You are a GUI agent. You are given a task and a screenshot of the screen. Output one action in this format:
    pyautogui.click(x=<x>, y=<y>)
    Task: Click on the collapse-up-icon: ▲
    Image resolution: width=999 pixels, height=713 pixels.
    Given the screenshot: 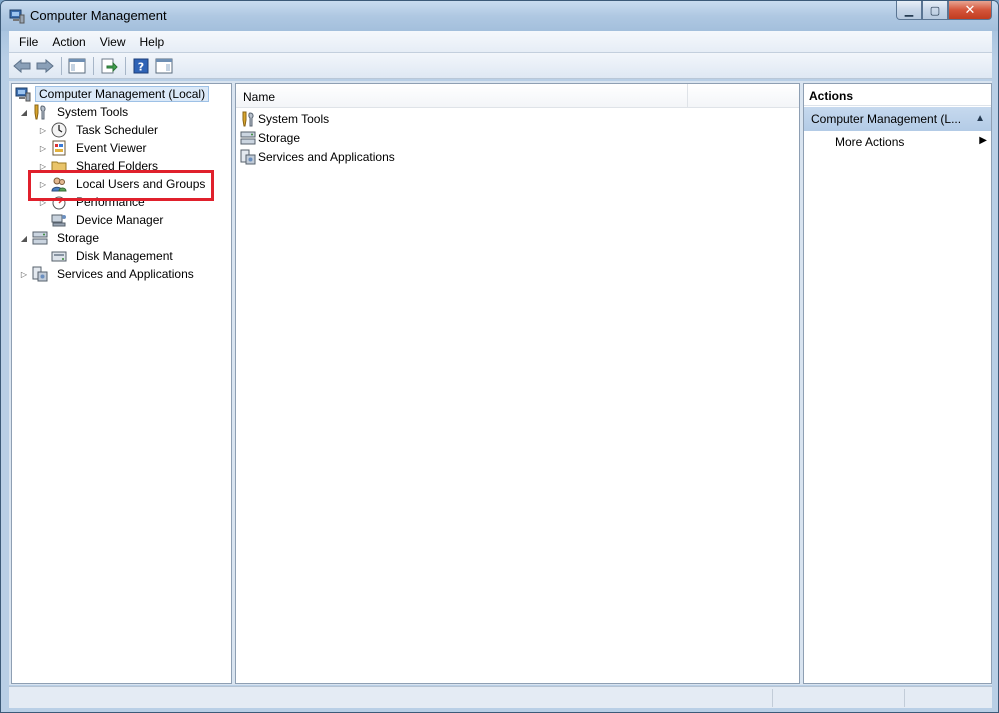 What is the action you would take?
    pyautogui.click(x=980, y=118)
    